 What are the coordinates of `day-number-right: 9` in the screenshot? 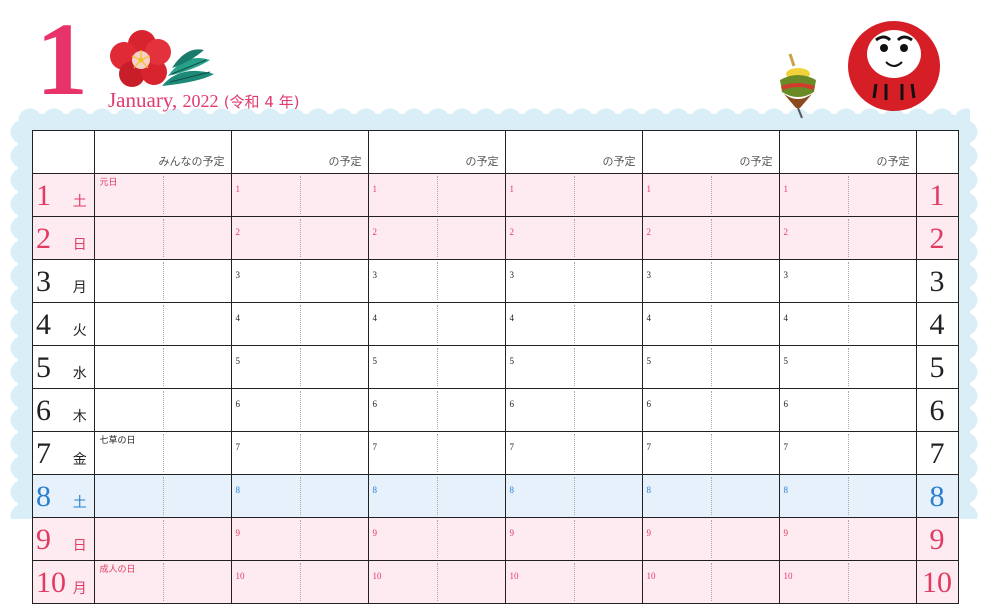 It's located at (937, 539).